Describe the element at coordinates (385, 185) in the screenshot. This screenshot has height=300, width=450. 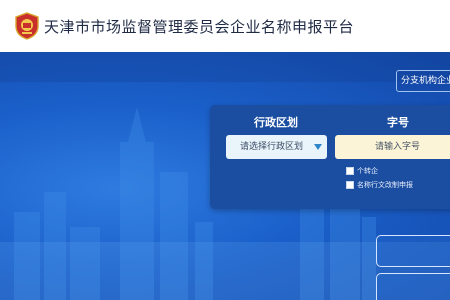
I see `option-name-restructure-label: 名称行文改制申报` at that location.